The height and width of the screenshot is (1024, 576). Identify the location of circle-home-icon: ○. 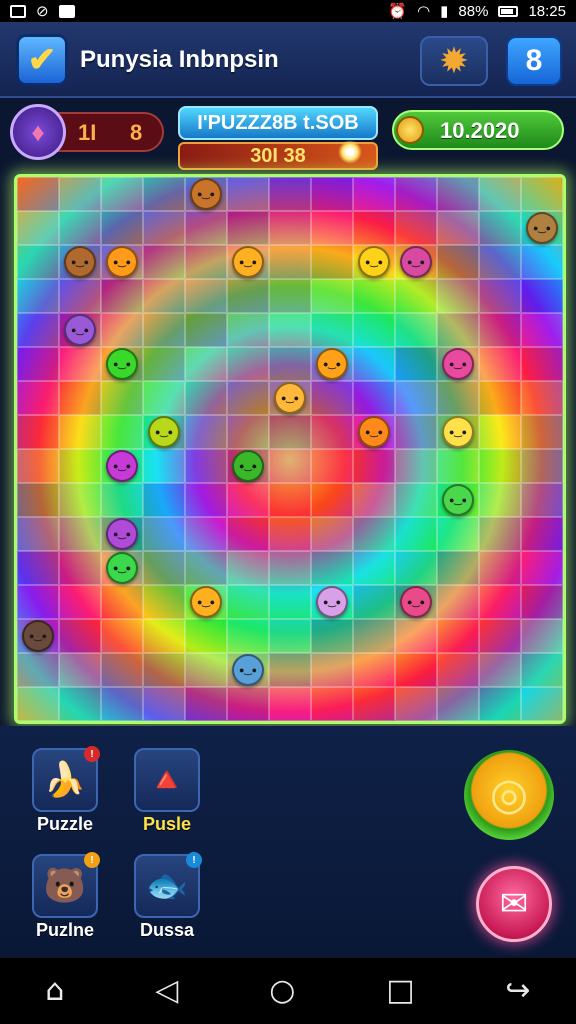
(282, 991).